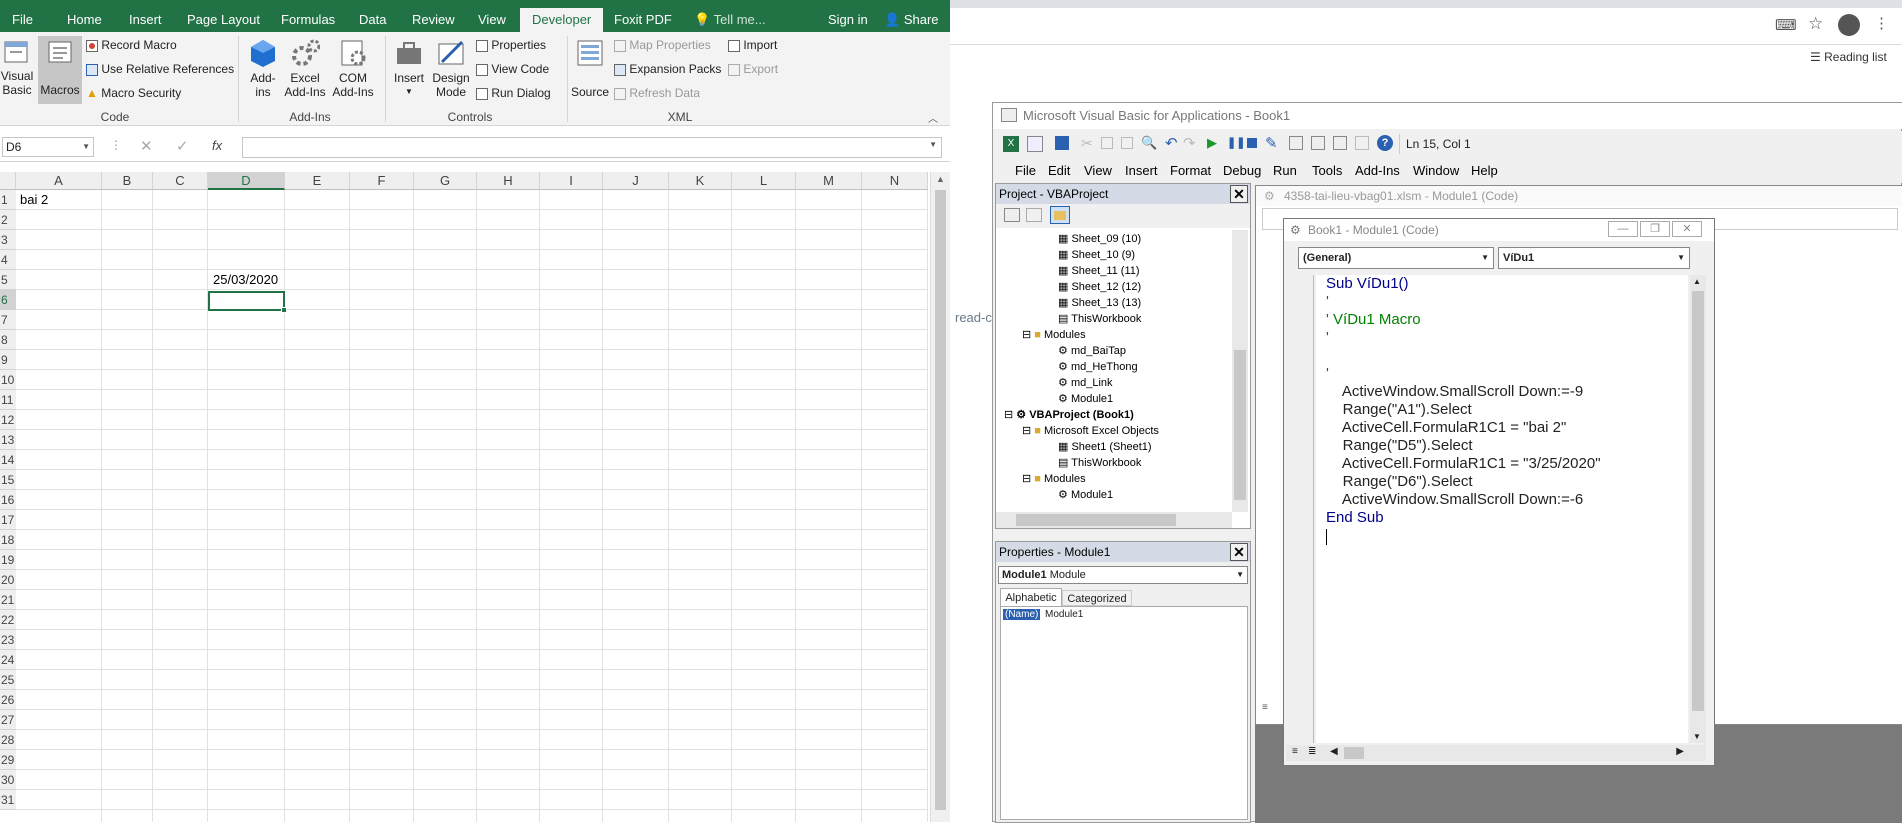 This screenshot has width=1902, height=823. Describe the element at coordinates (8, 680) in the screenshot. I see `row-header-25: 25` at that location.